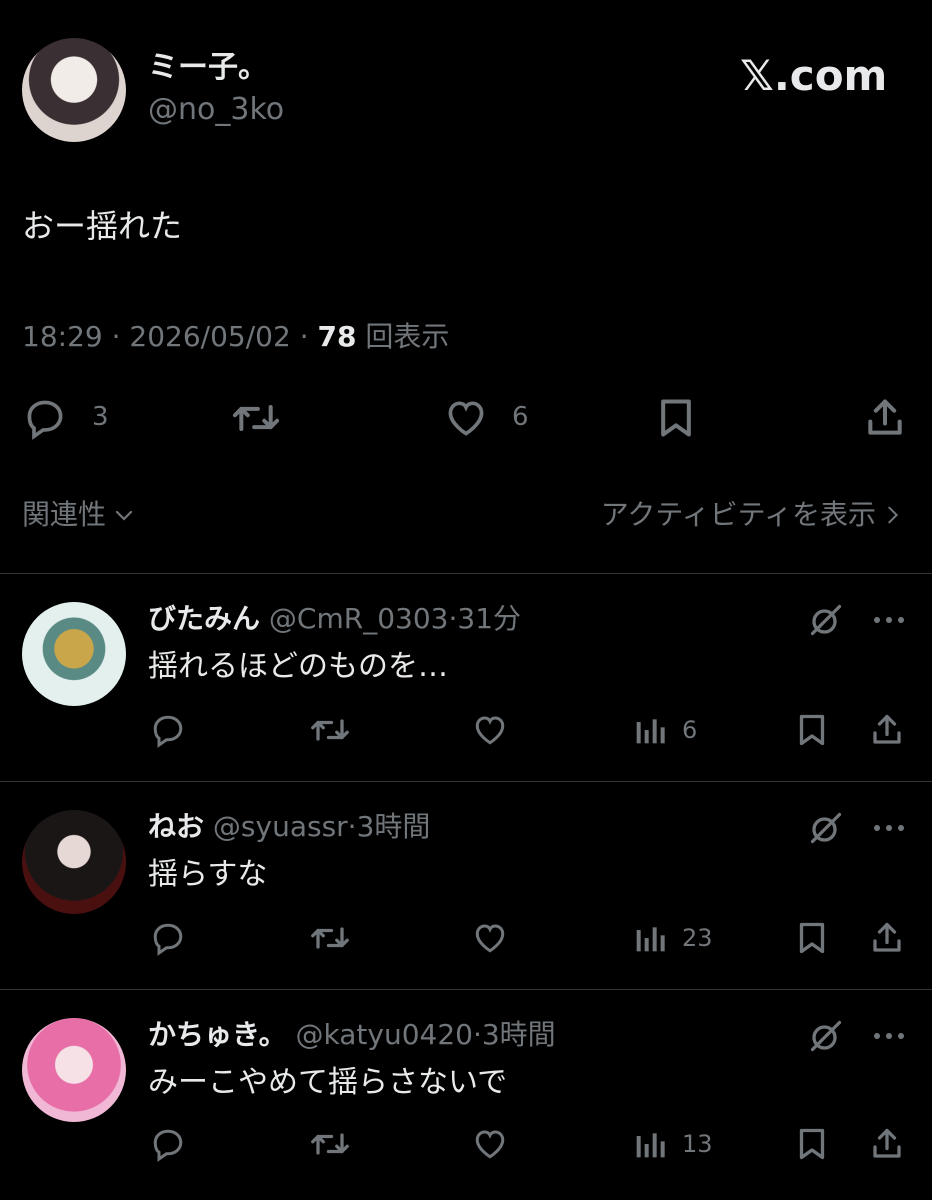 The width and height of the screenshot is (932, 1200). Describe the element at coordinates (690, 730) in the screenshot. I see `views-count: 6` at that location.